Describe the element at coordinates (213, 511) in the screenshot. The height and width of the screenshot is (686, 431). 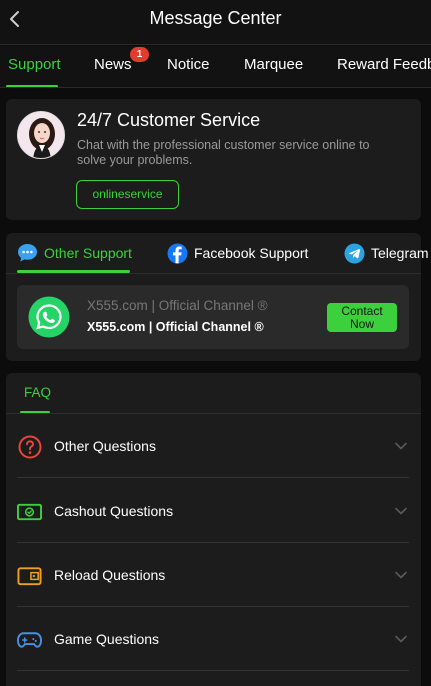
I see `faq-item-cashout-questions: Cashout Questions` at that location.